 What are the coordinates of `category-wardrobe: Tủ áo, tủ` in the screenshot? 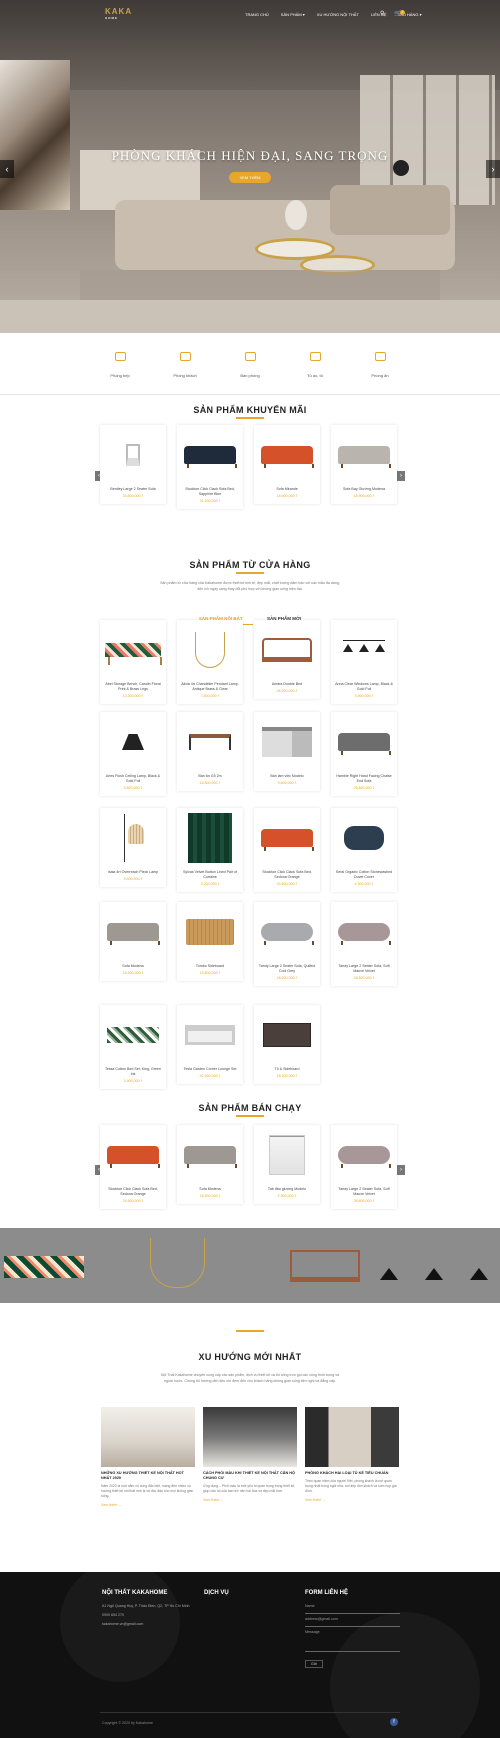 It's located at (315, 367).